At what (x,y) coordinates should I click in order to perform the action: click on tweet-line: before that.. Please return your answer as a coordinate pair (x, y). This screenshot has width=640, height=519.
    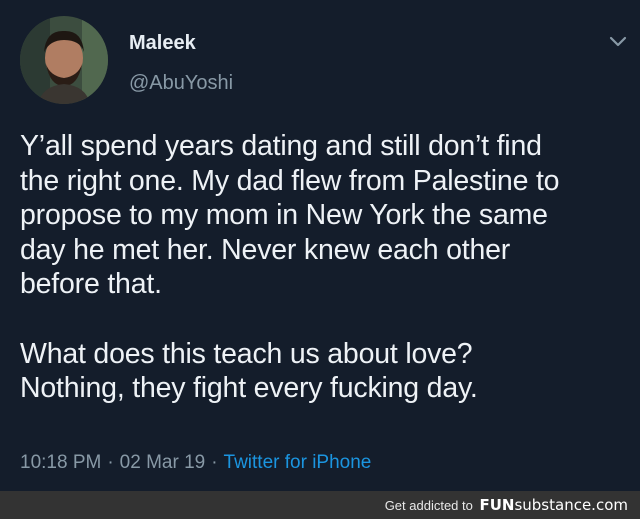
    Looking at the image, I should click on (91, 284).